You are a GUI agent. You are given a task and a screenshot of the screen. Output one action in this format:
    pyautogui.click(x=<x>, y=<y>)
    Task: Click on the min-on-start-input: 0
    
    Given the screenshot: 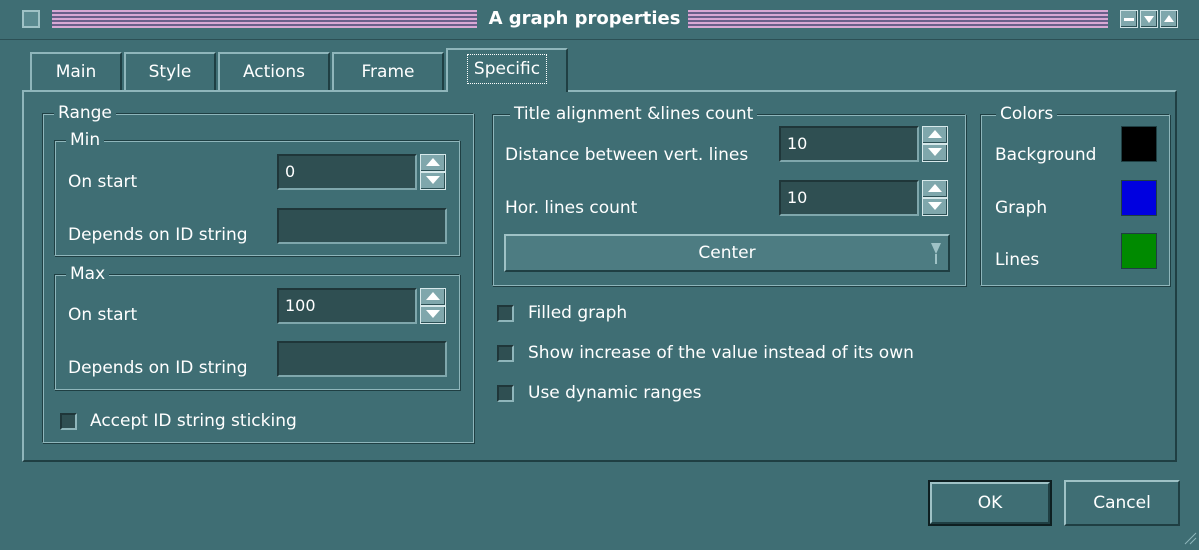 What is the action you would take?
    pyautogui.click(x=347, y=172)
    